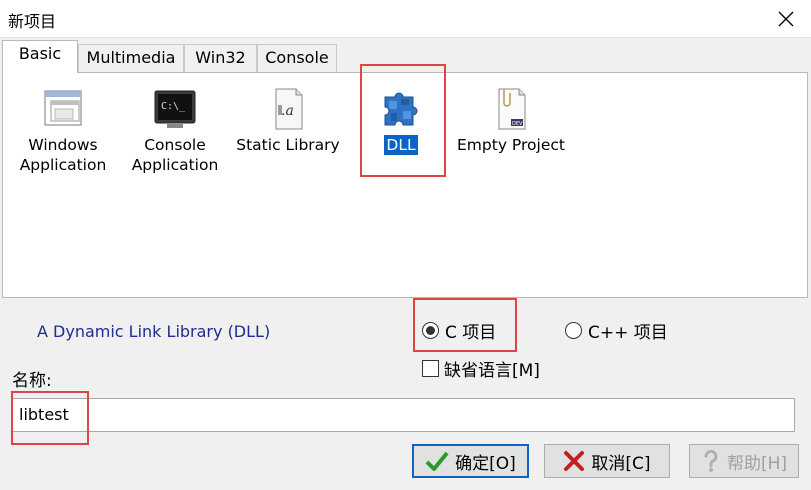 This screenshot has width=811, height=490. Describe the element at coordinates (437, 461) in the screenshot. I see `checkmark-icon` at that location.